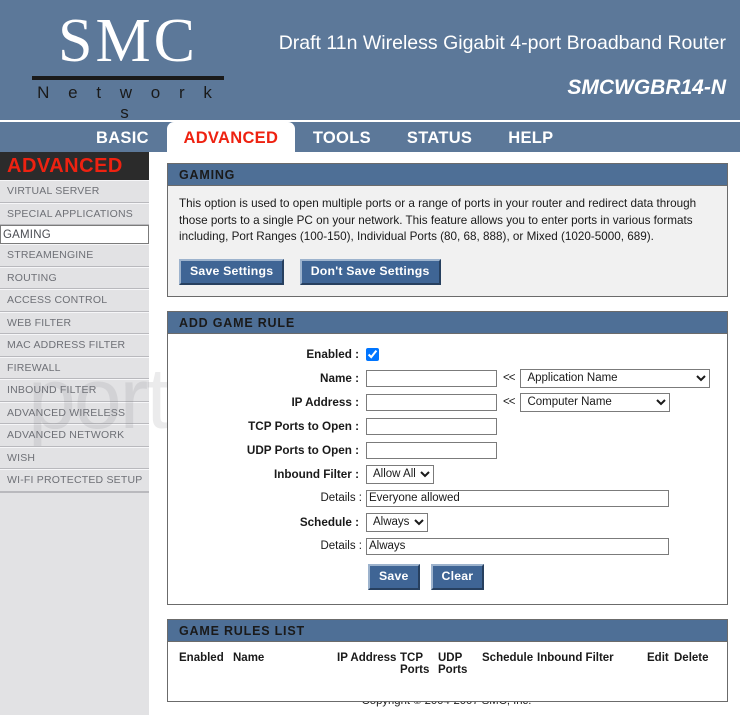 The width and height of the screenshot is (740, 715). What do you see at coordinates (646, 87) in the screenshot?
I see `product-model: SMCWGBR14-N` at bounding box center [646, 87].